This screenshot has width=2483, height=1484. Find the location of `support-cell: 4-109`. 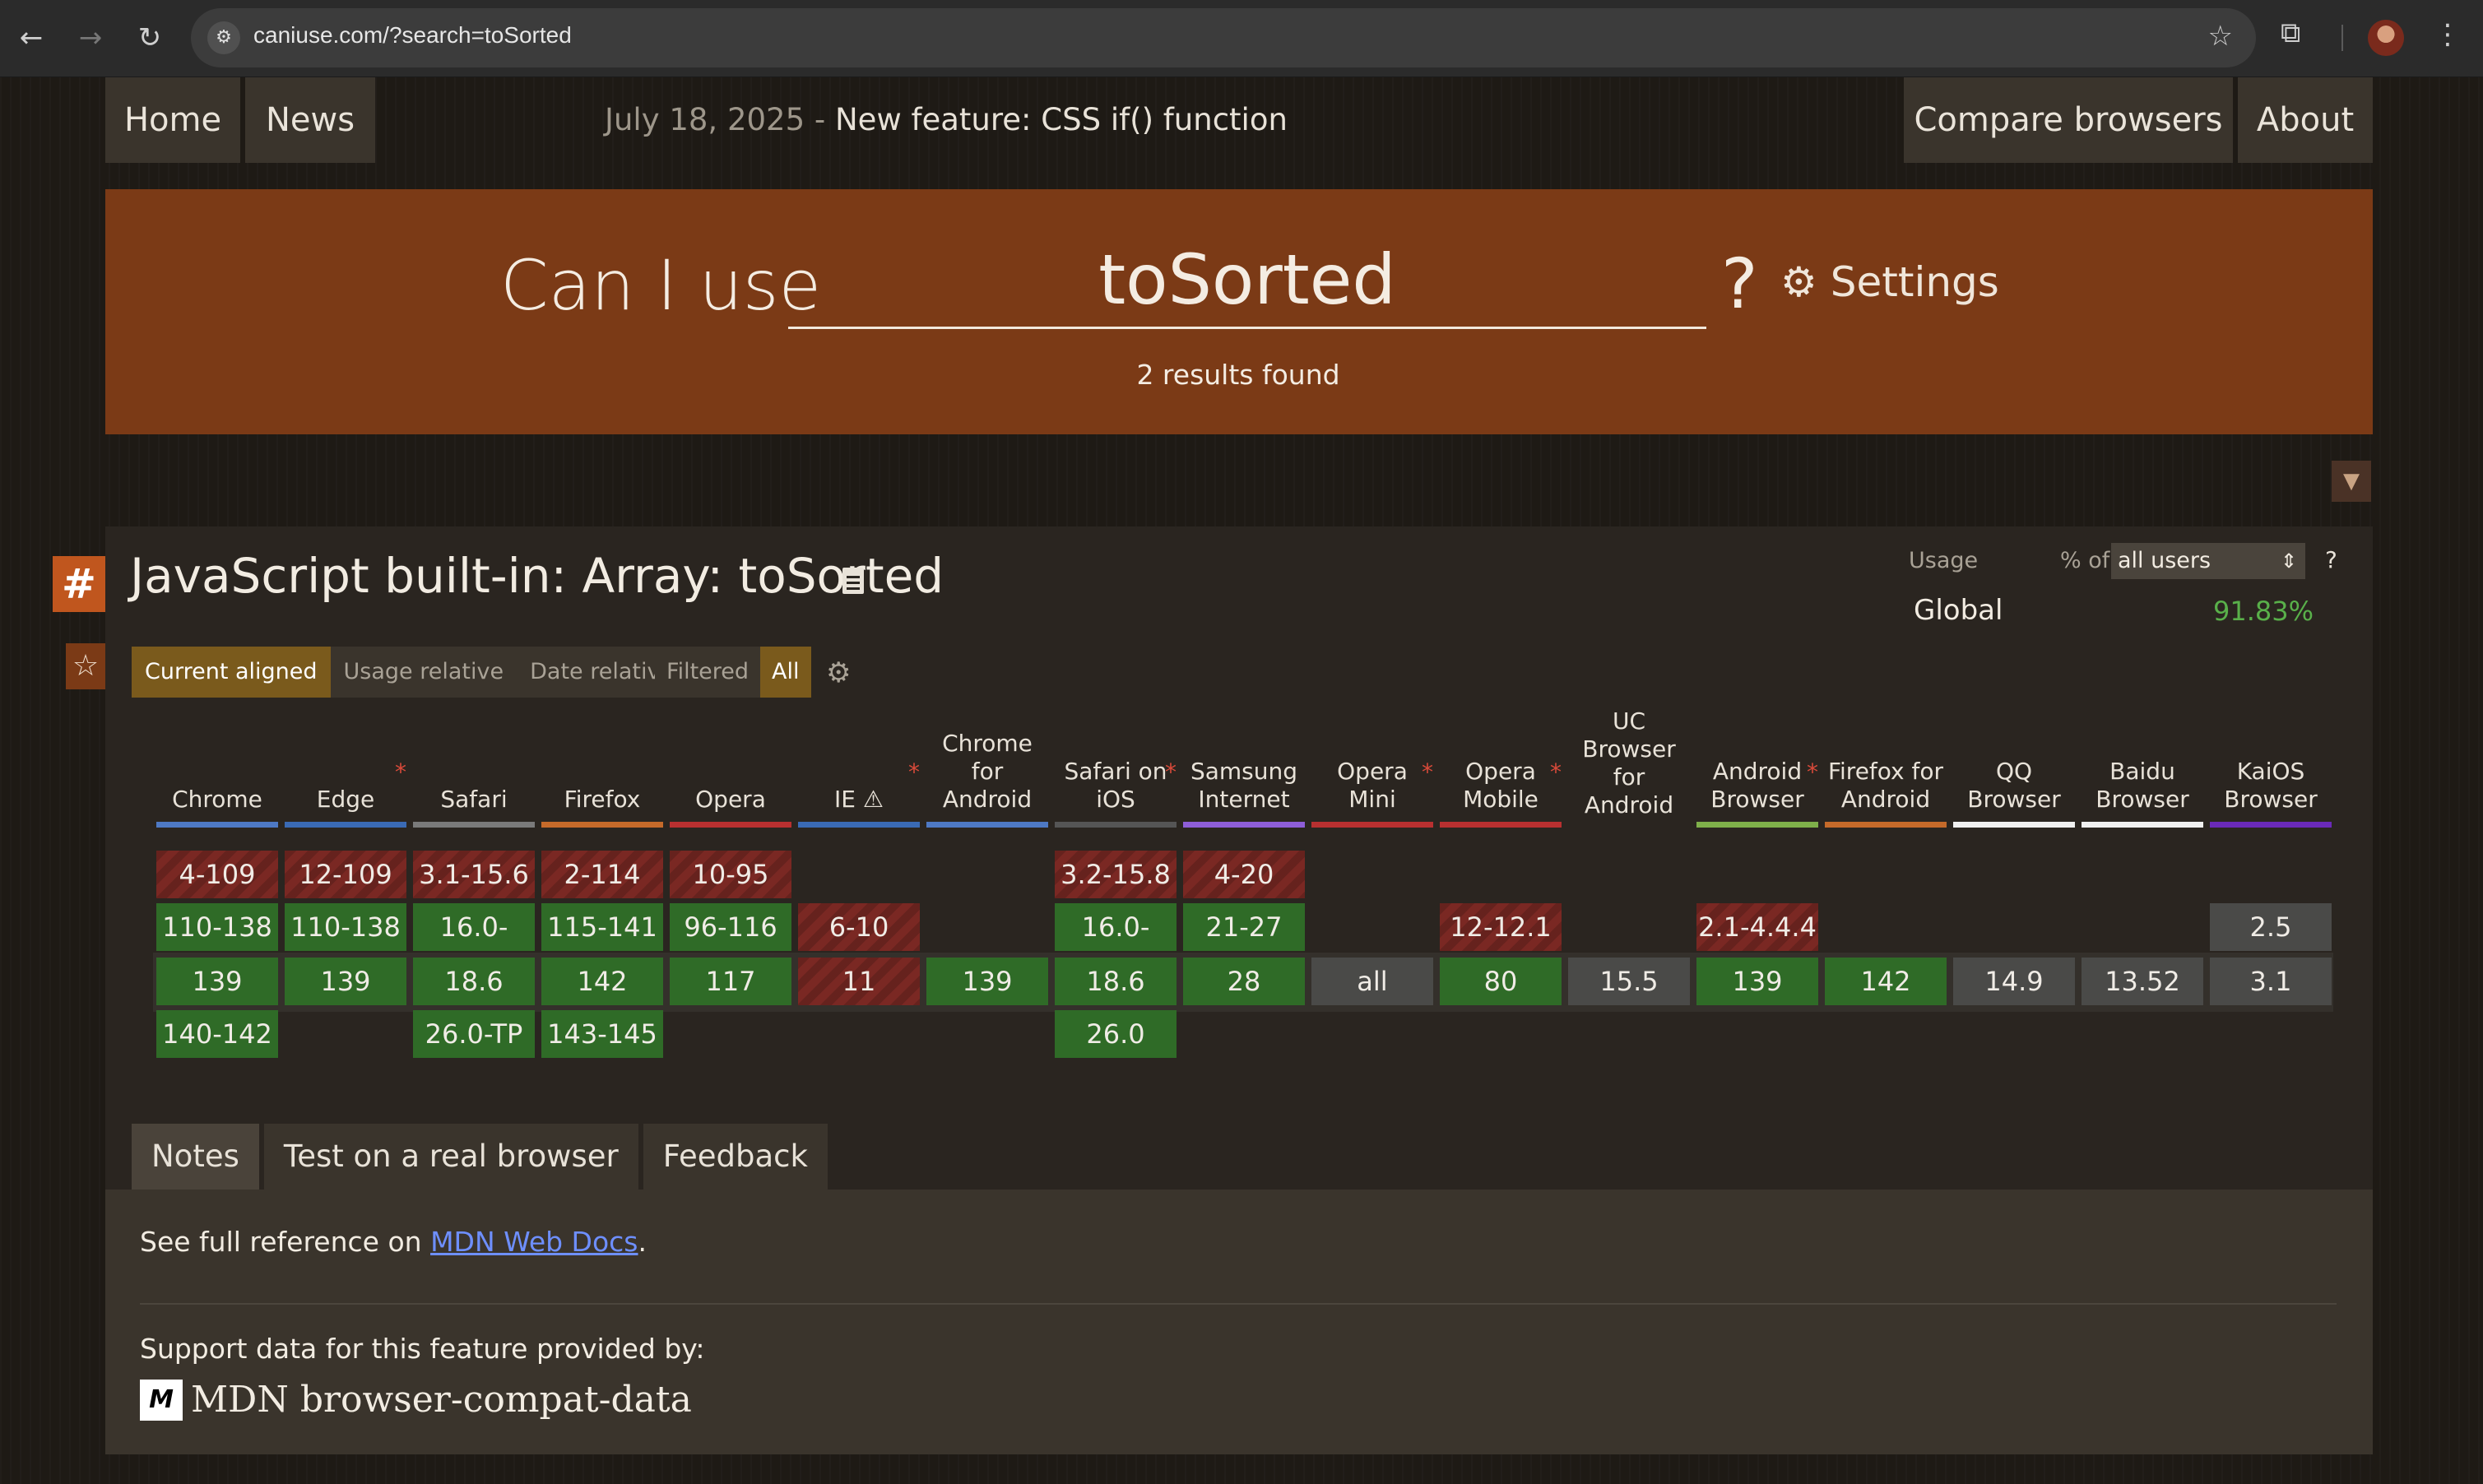

support-cell: 4-109 is located at coordinates (217, 875).